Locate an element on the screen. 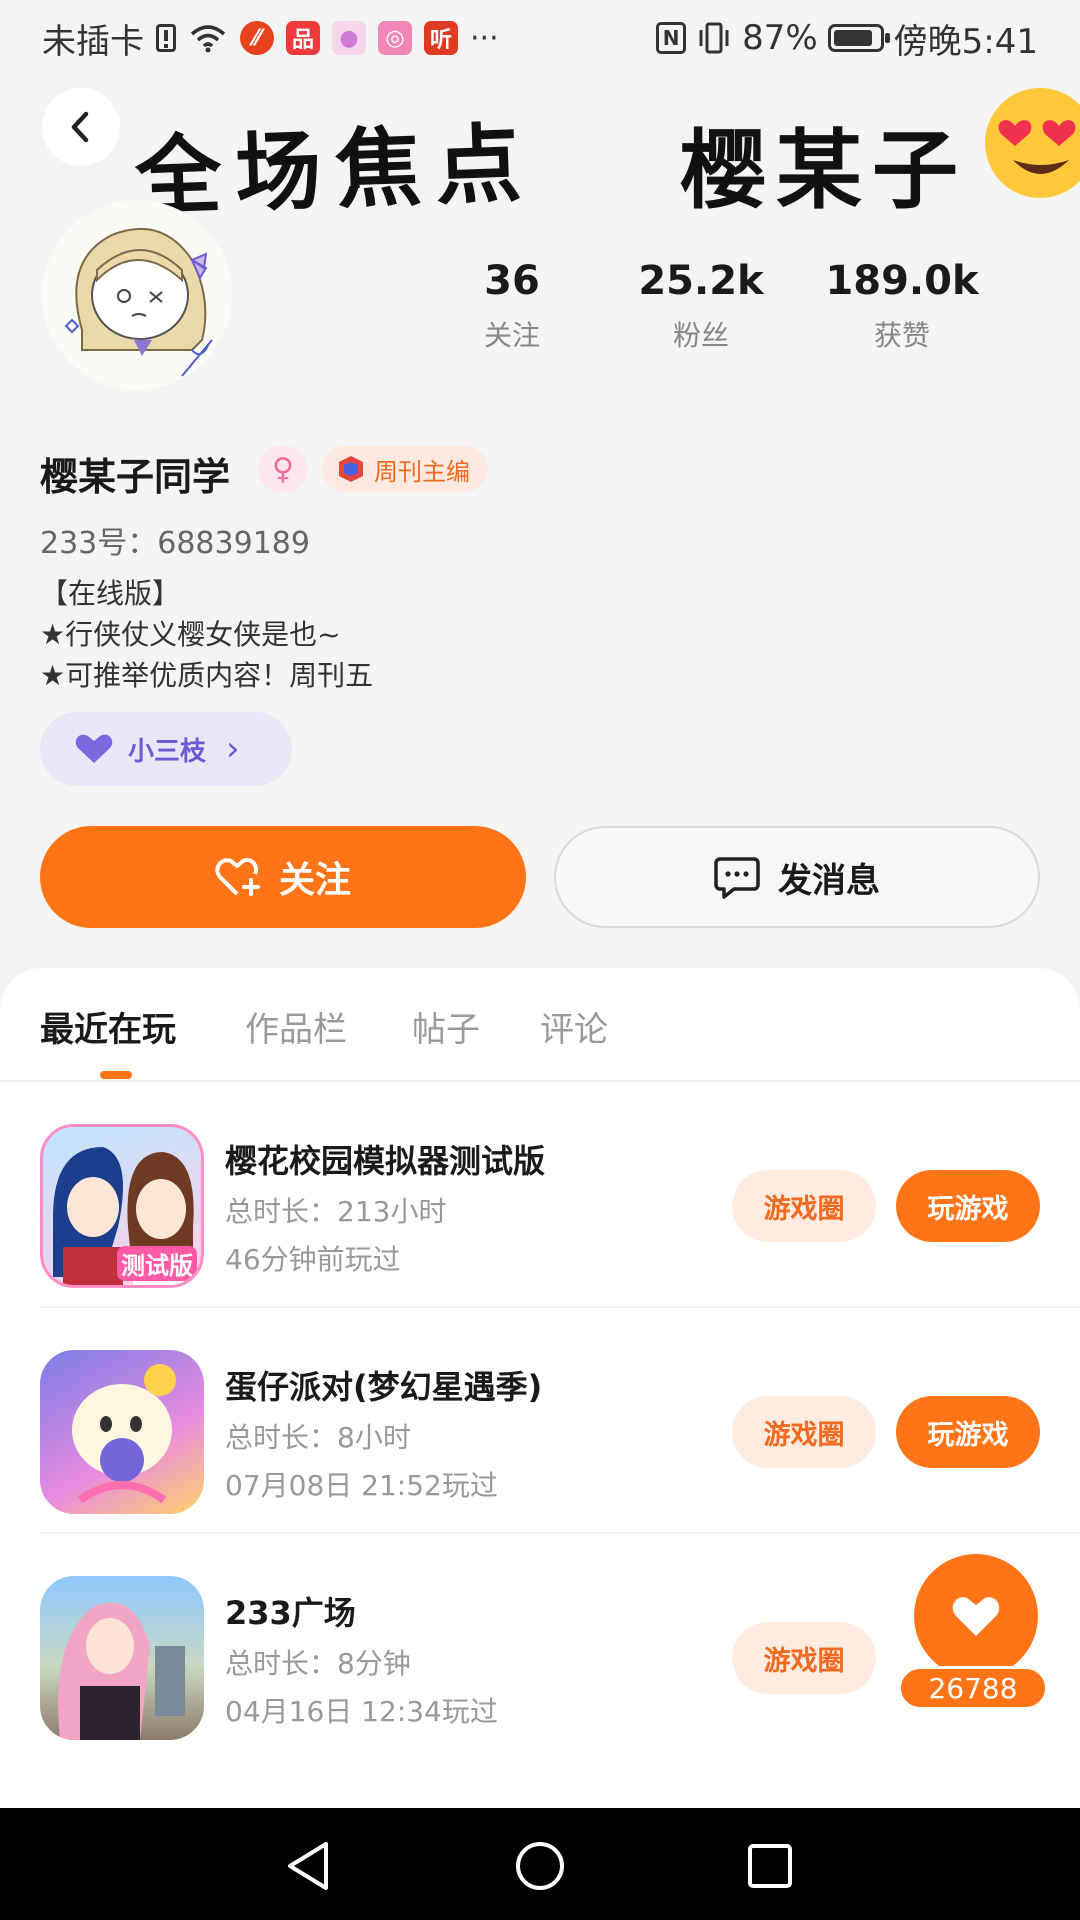 This screenshot has width=1080, height=1920. system-nav-bar is located at coordinates (540, 1864).